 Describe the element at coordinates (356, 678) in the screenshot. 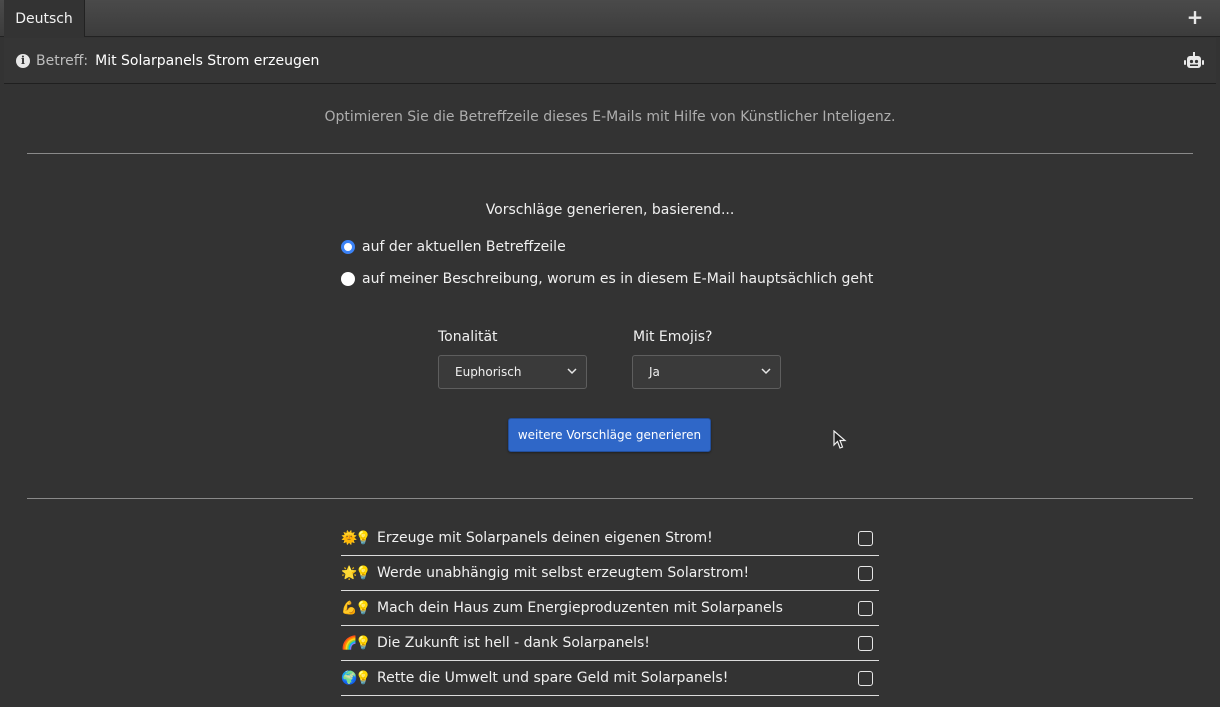

I see `suggestion-emoji: 🌍💡` at that location.